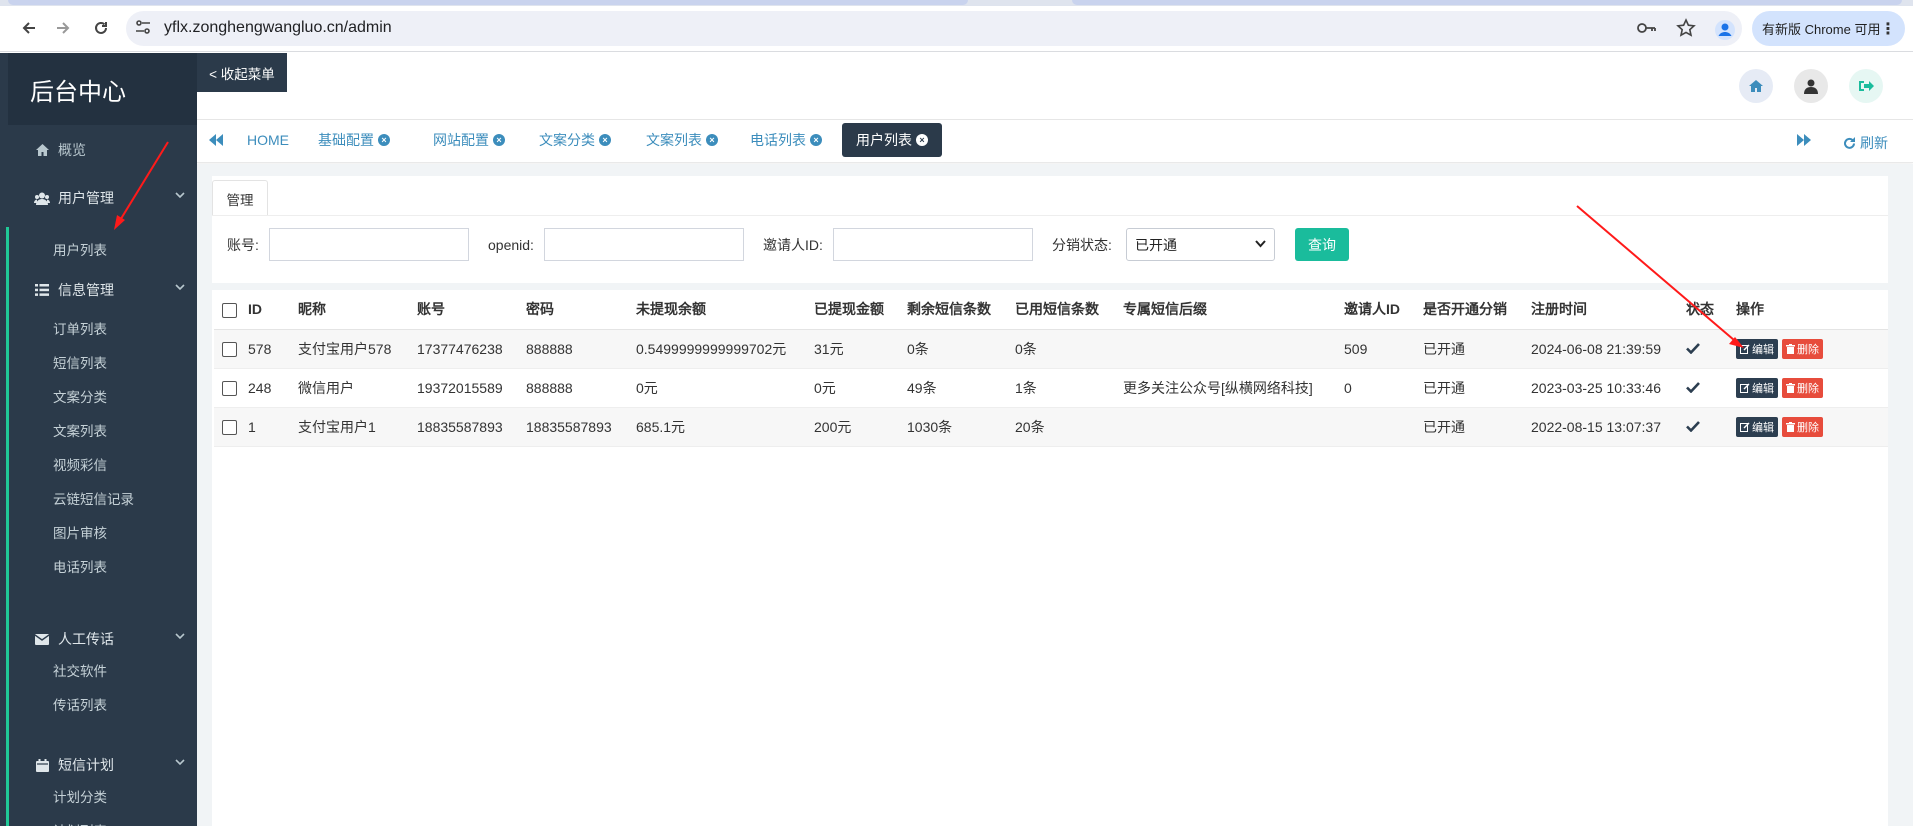 The width and height of the screenshot is (1913, 826). What do you see at coordinates (102, 150) in the screenshot?
I see `sidebar-item-overview: 概览` at bounding box center [102, 150].